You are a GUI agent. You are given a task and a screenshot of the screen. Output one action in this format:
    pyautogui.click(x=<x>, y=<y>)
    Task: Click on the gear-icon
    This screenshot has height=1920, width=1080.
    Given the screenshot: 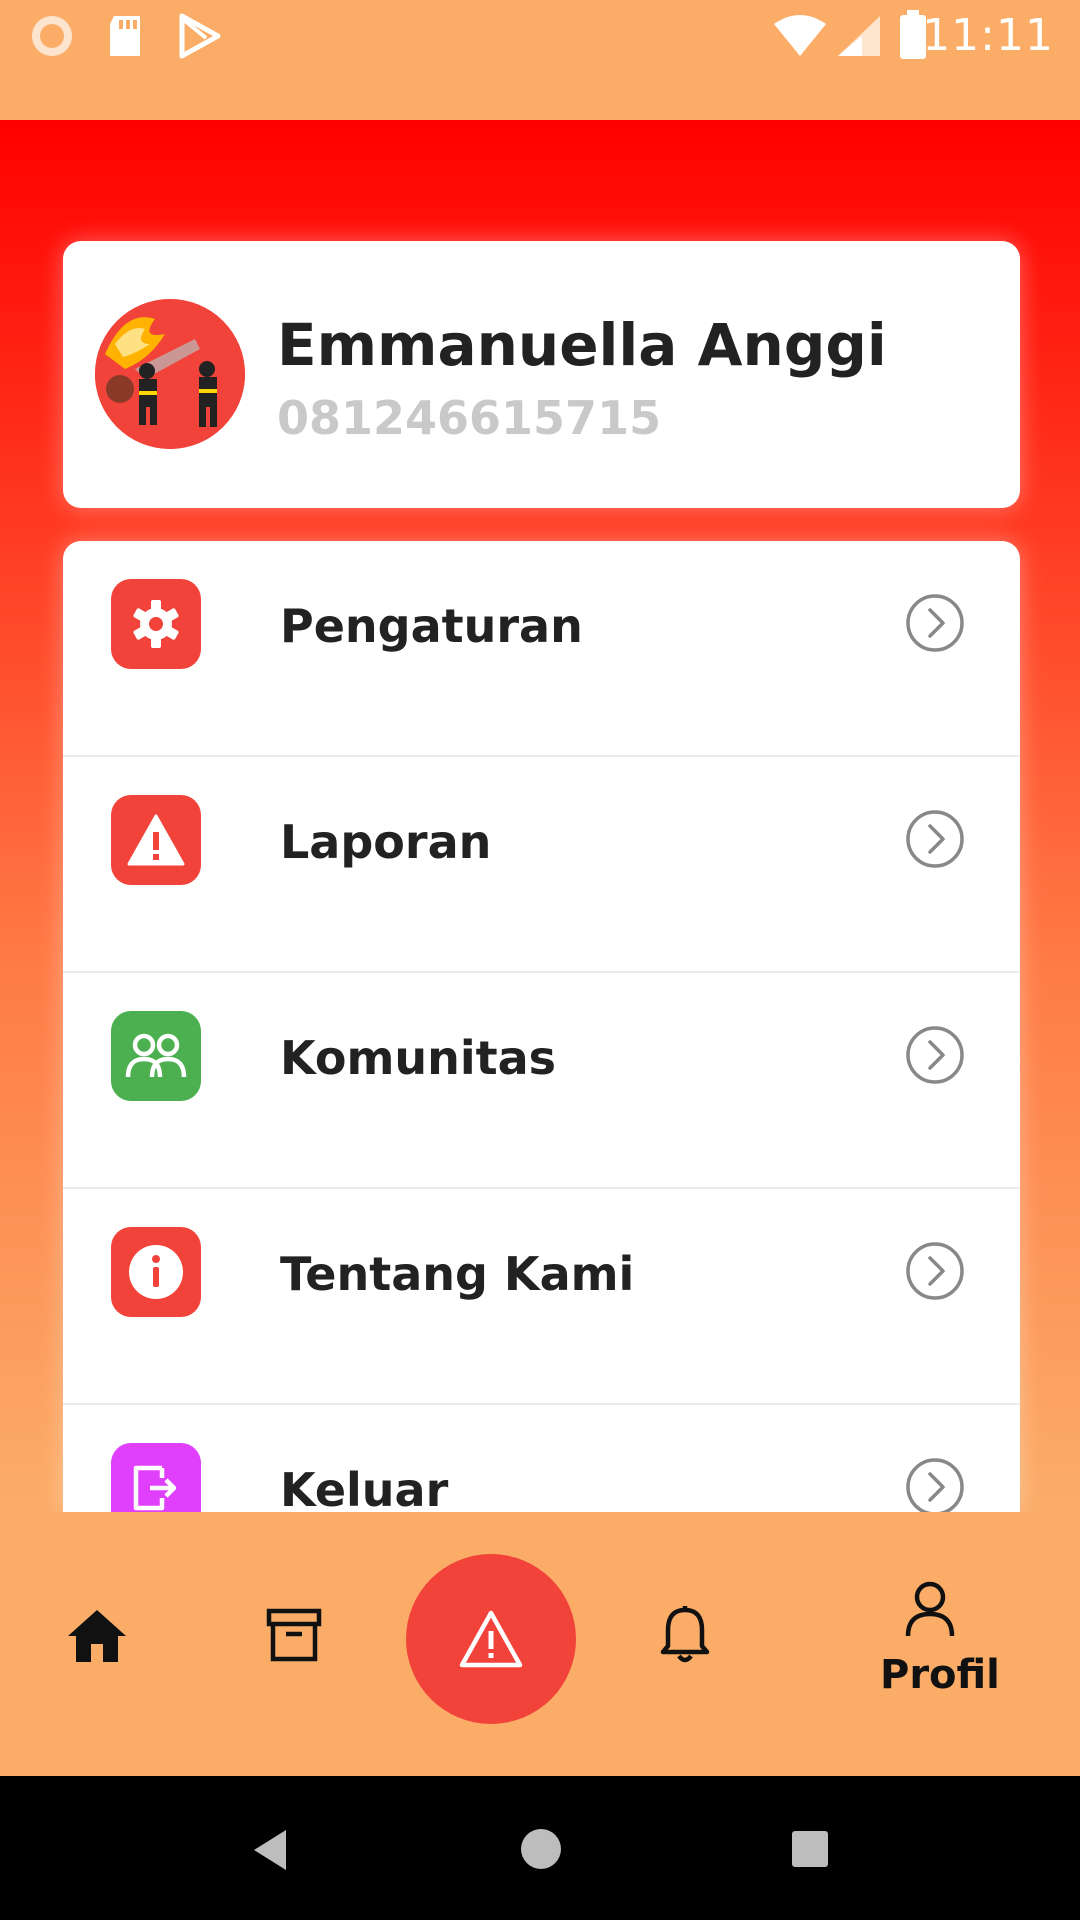 What is the action you would take?
    pyautogui.click(x=156, y=624)
    